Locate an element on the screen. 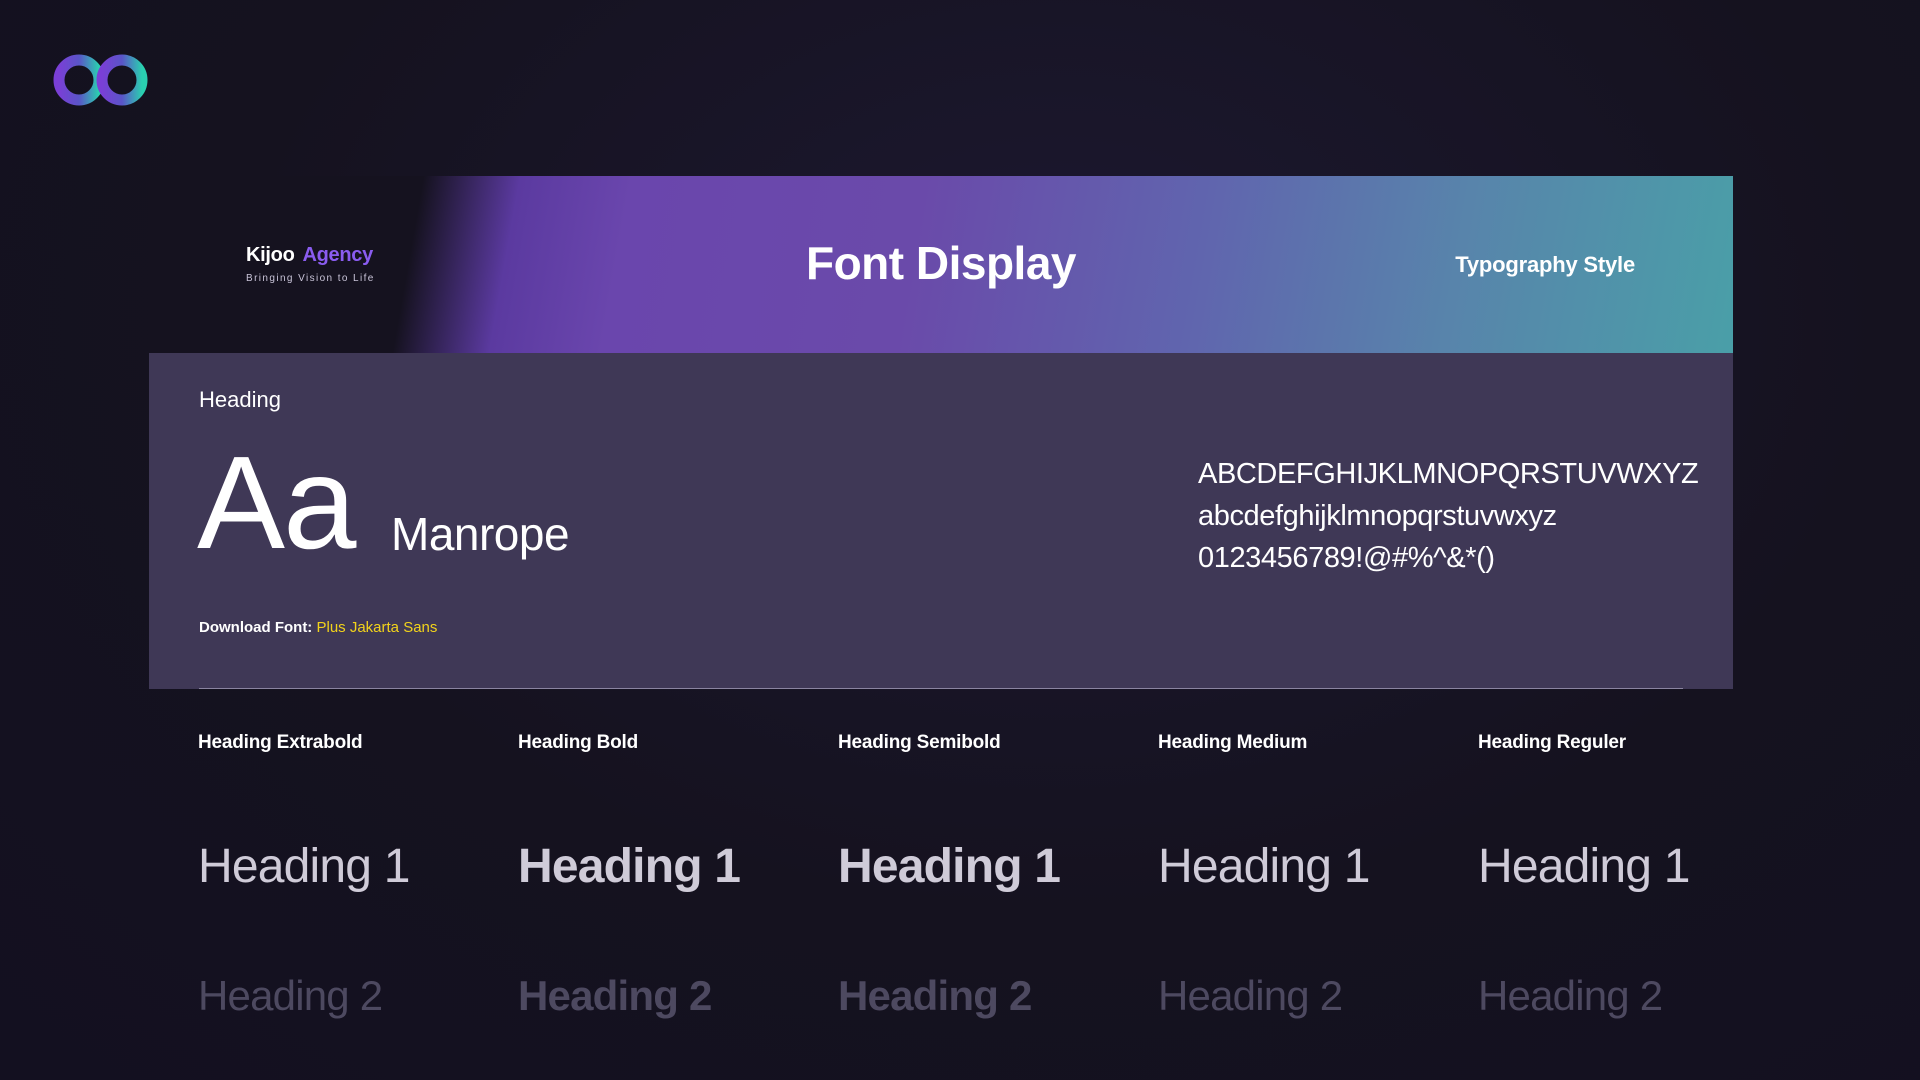 This screenshot has height=1080, width=1920. weight-column-extrabold: Heading Extrabold Heading 1 Heading 2 is located at coordinates (348, 875).